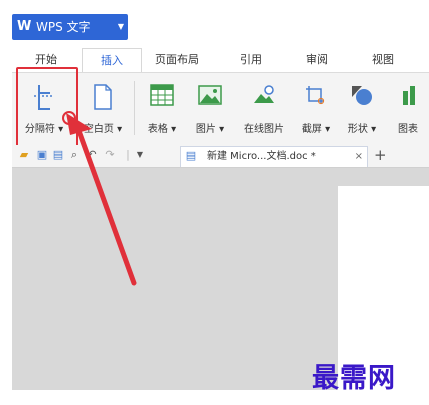  What do you see at coordinates (354, 378) in the screenshot?
I see `watermark-text: 最需网` at bounding box center [354, 378].